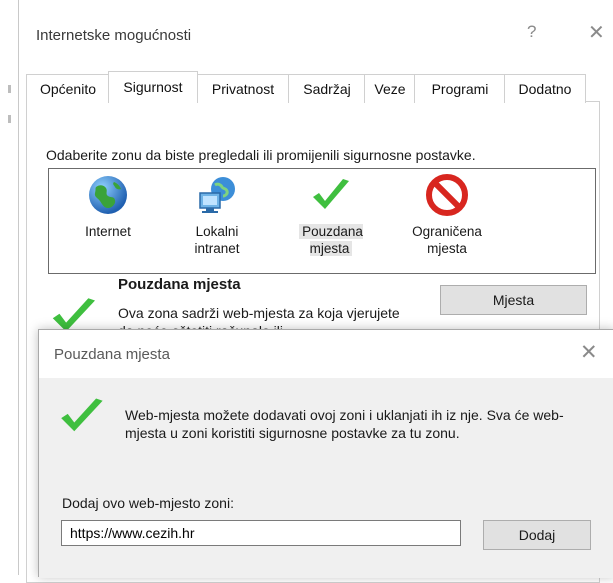  I want to click on add-button: Dodaj, so click(537, 535).